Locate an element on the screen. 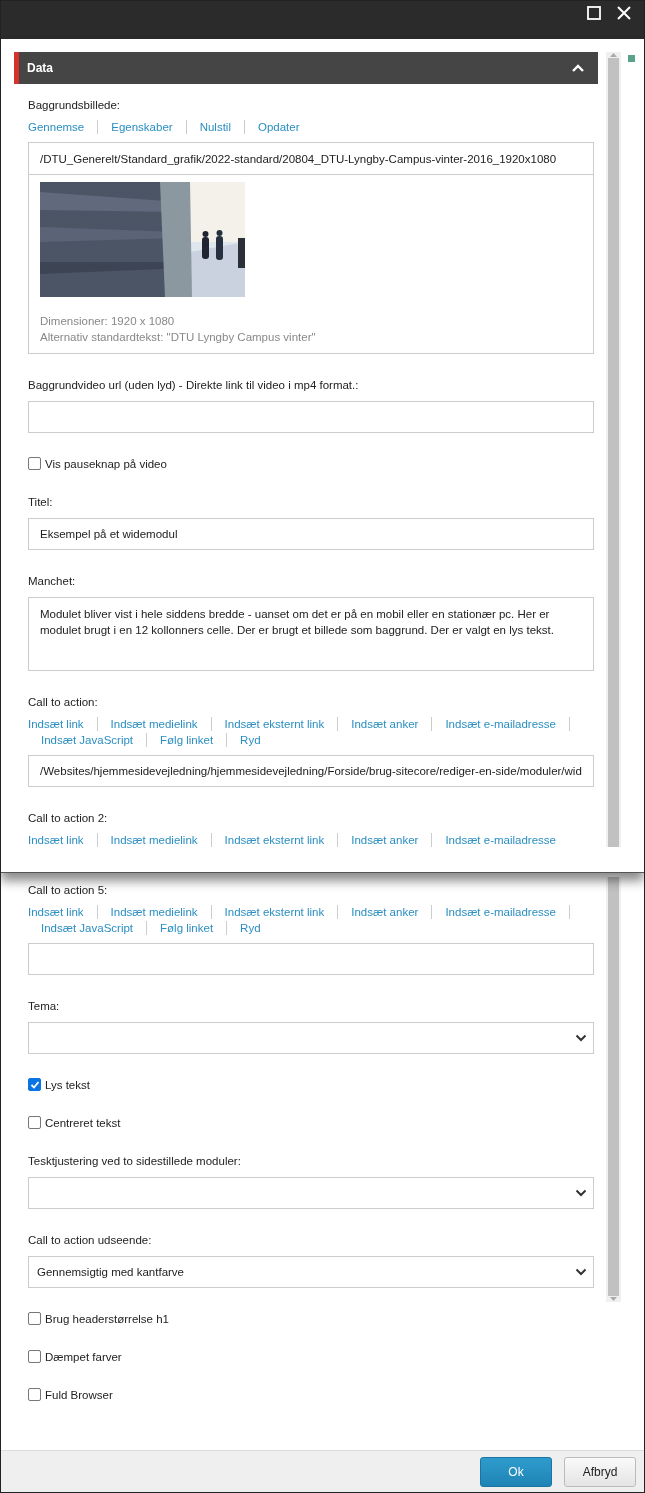  field-label: Manchet: is located at coordinates (52, 581).